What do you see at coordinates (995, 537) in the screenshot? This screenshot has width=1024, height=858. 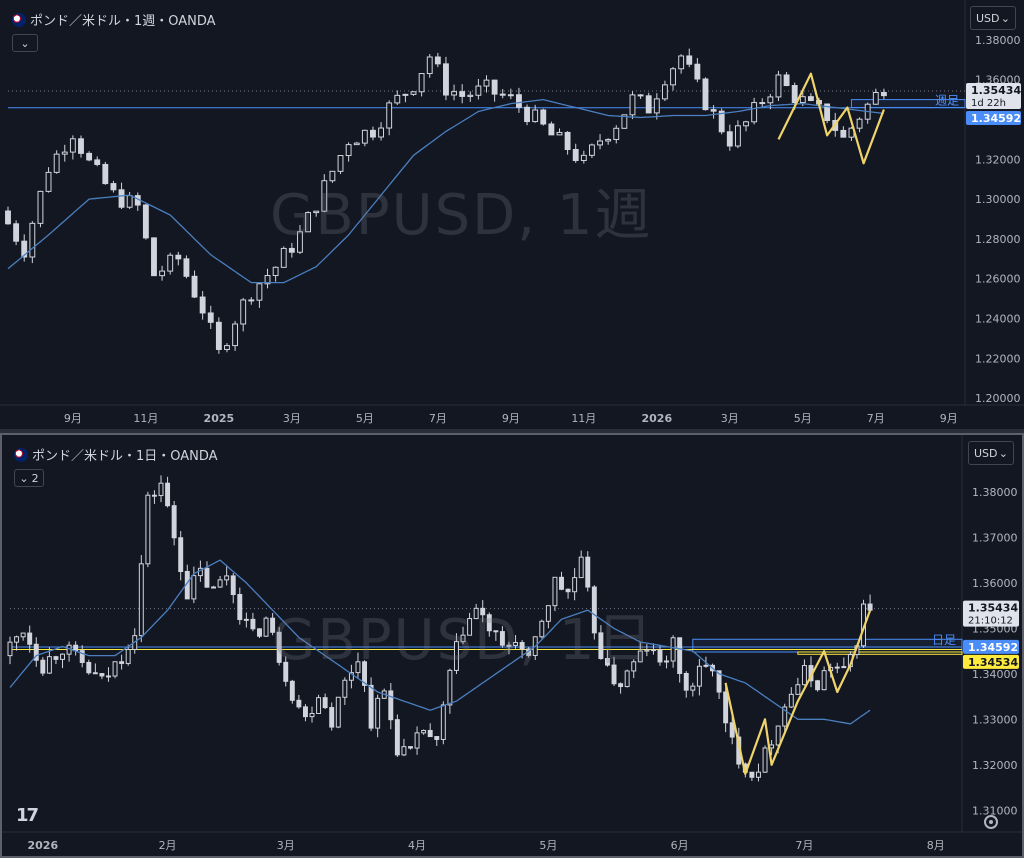 I see `price-tick-label: 1.37000` at bounding box center [995, 537].